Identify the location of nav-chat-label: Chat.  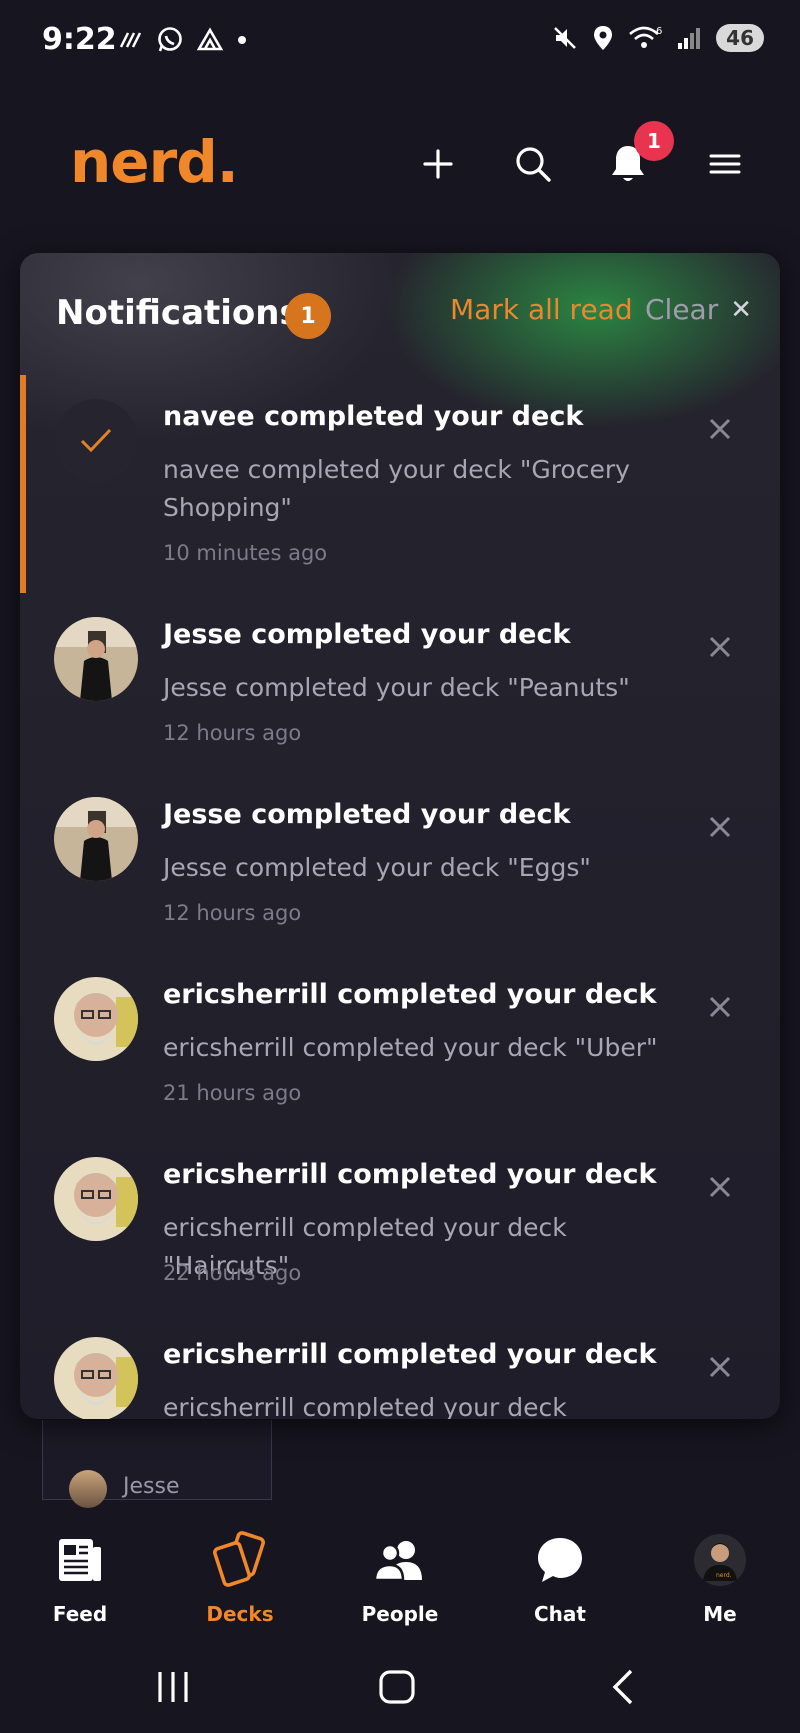
(560, 1614).